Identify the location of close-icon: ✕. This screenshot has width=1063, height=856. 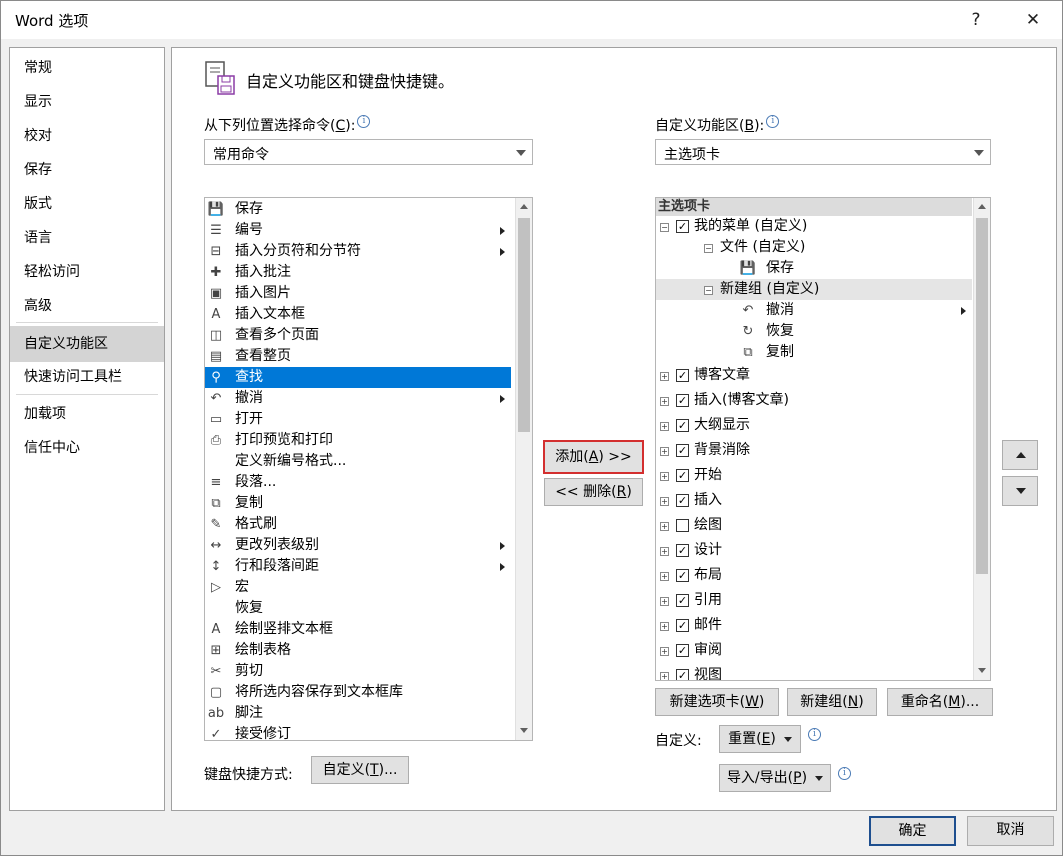
(1033, 20).